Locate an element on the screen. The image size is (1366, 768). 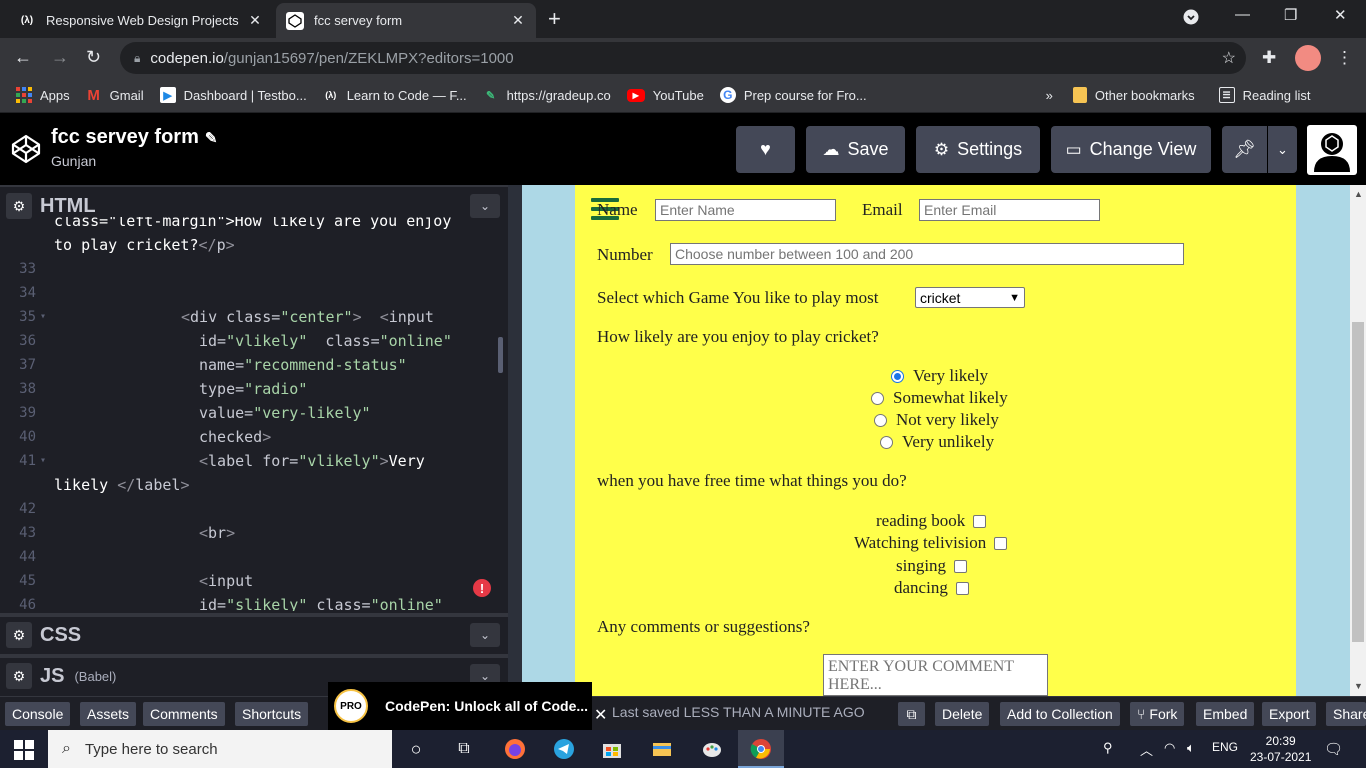
radio-somewhat-likely: Somewhat likely is located at coordinates (939, 398).